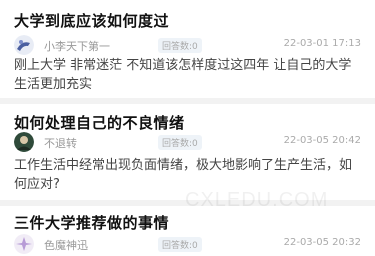  I want to click on post-title: 如何处理自己的不良情绪, so click(99, 122).